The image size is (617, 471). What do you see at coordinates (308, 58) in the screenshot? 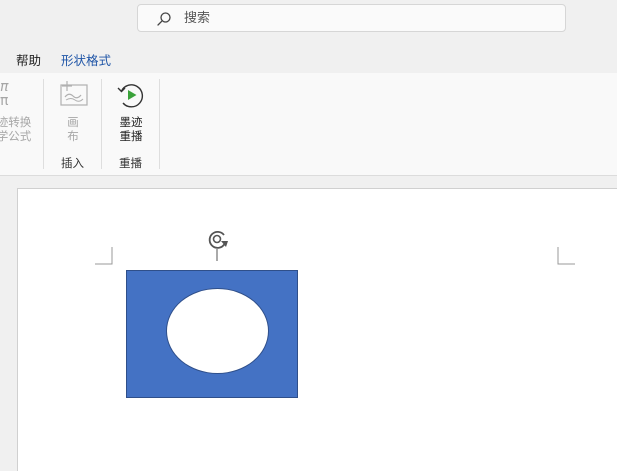
I see `ribbon-tabs: 帮助 形状格式` at bounding box center [308, 58].